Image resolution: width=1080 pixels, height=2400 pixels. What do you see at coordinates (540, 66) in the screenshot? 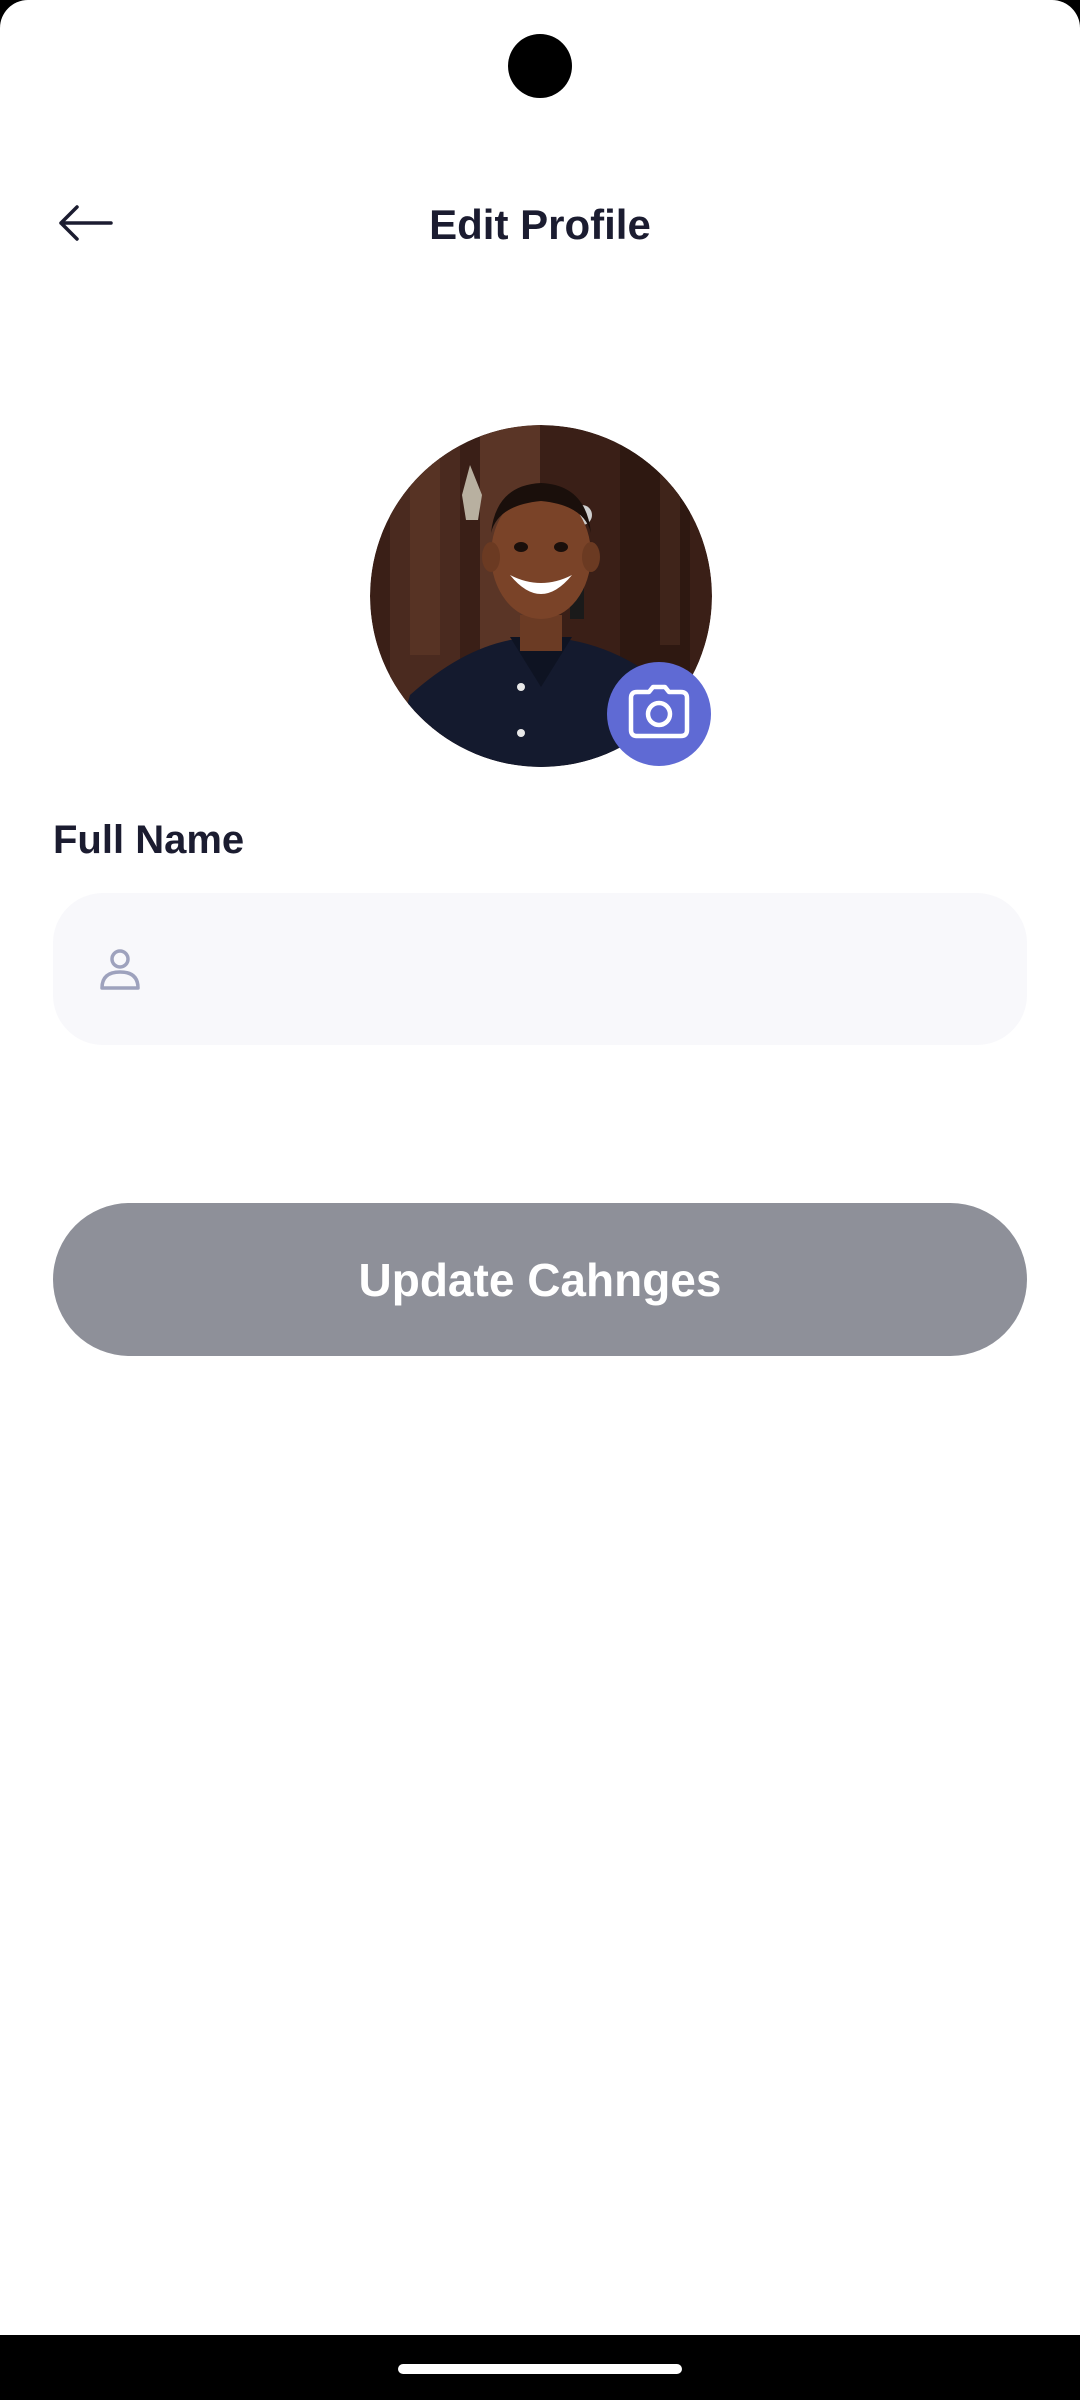
I see `front-camera-cutout` at bounding box center [540, 66].